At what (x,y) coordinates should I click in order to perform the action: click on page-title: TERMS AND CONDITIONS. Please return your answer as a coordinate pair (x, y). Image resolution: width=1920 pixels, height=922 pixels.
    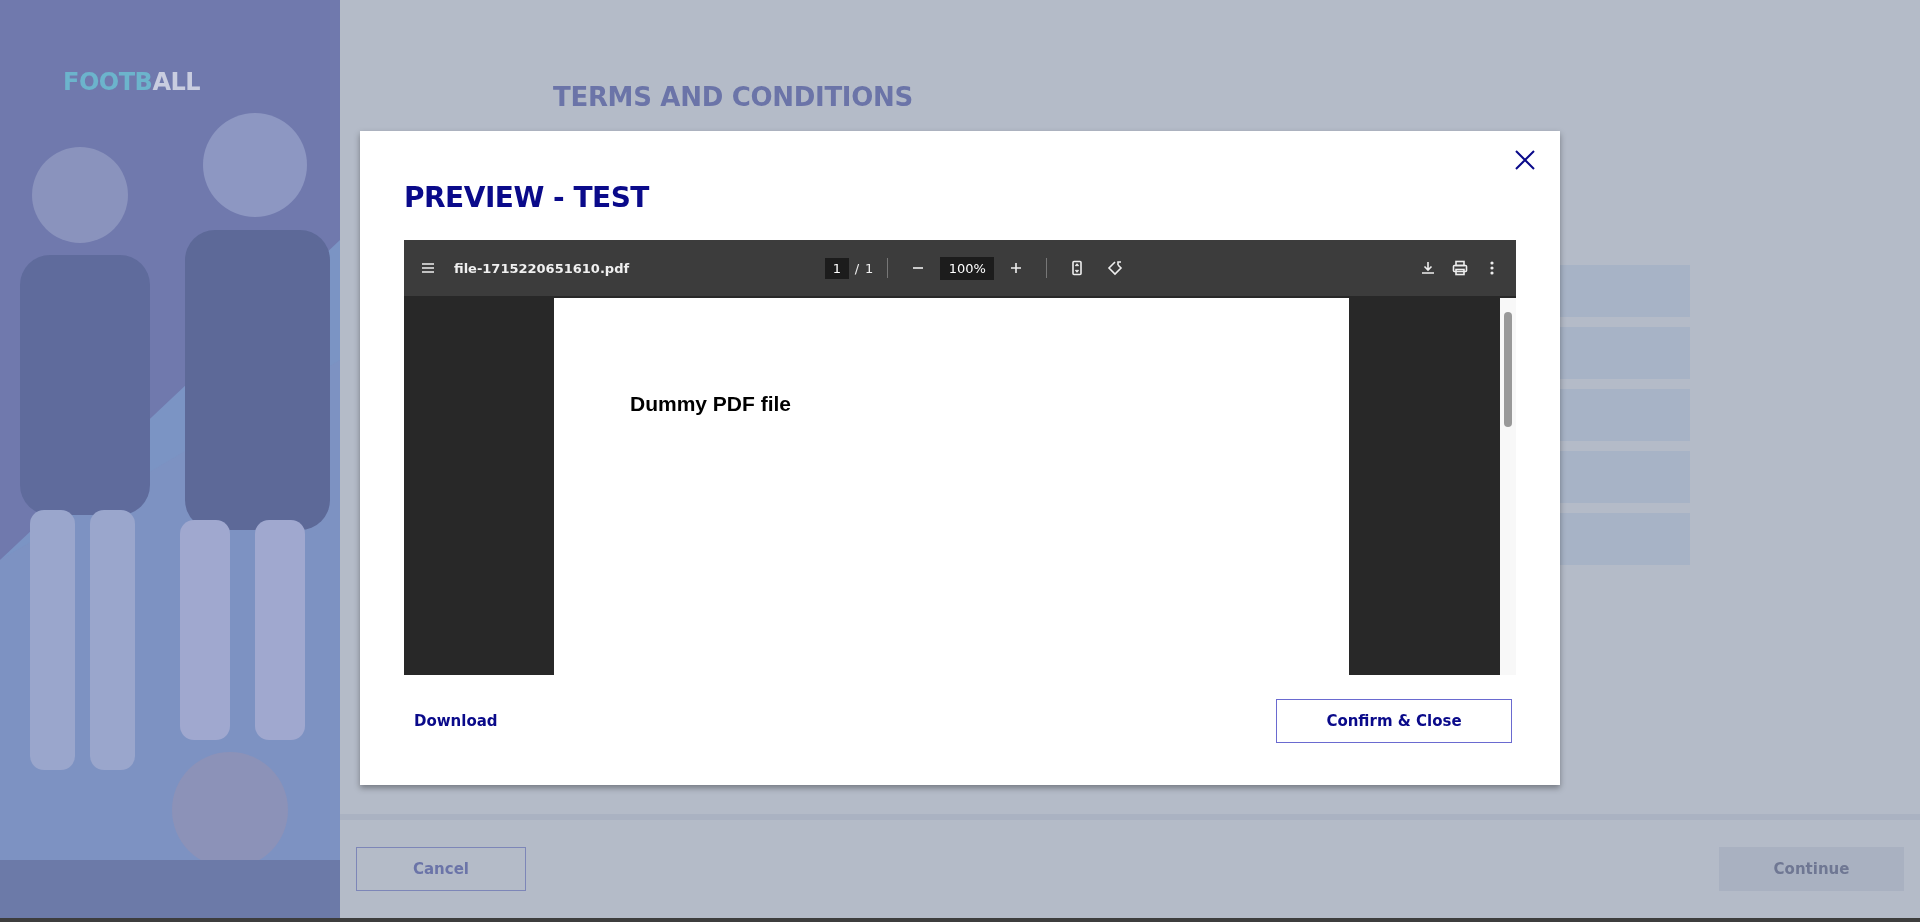
    Looking at the image, I should click on (733, 97).